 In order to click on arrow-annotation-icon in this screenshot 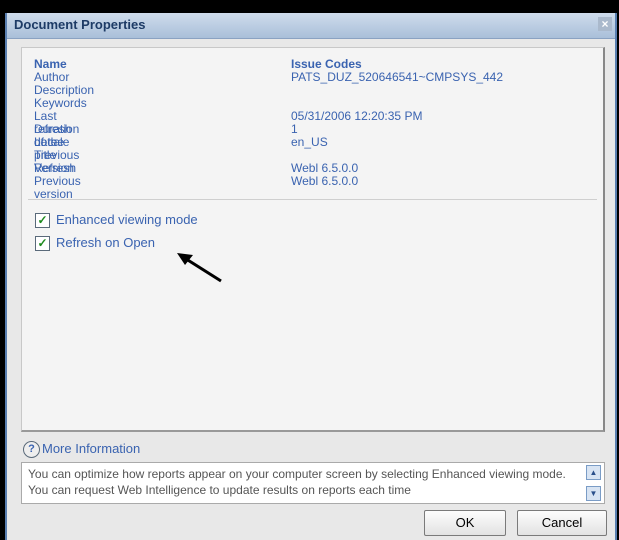, I will do `click(199, 268)`.